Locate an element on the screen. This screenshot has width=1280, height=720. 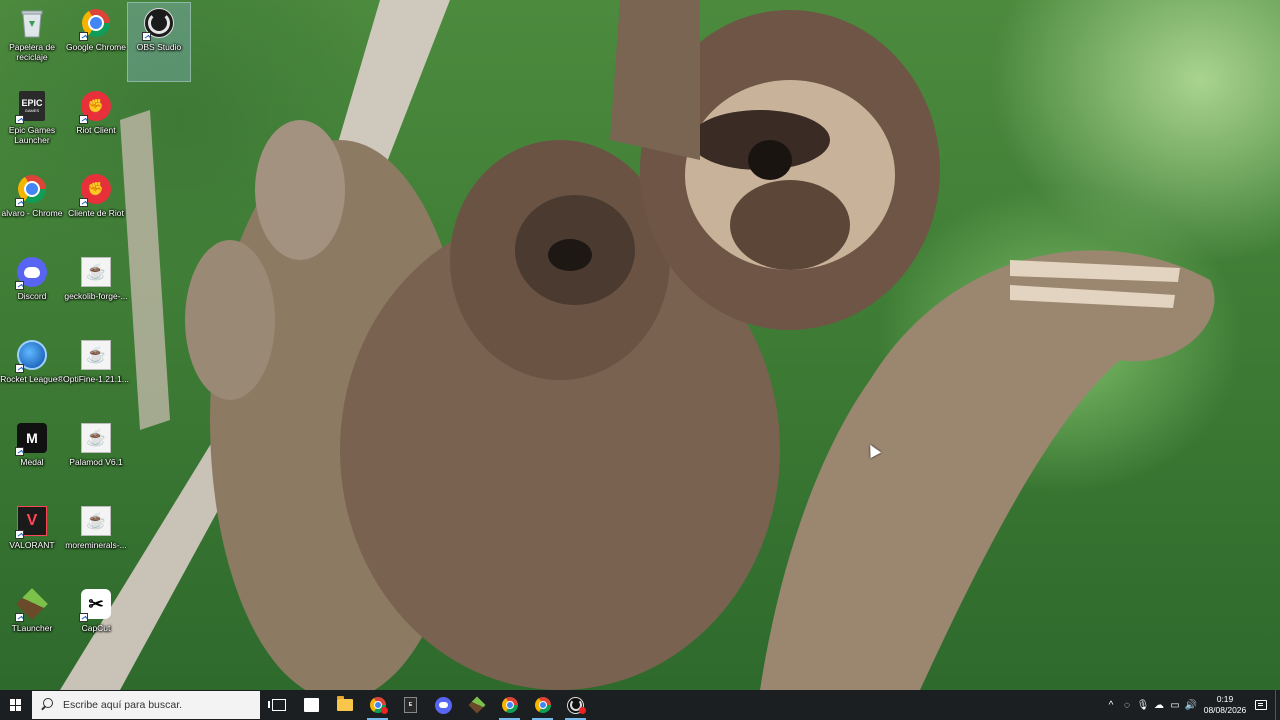
file-explorer-icon is located at coordinates (344, 703).